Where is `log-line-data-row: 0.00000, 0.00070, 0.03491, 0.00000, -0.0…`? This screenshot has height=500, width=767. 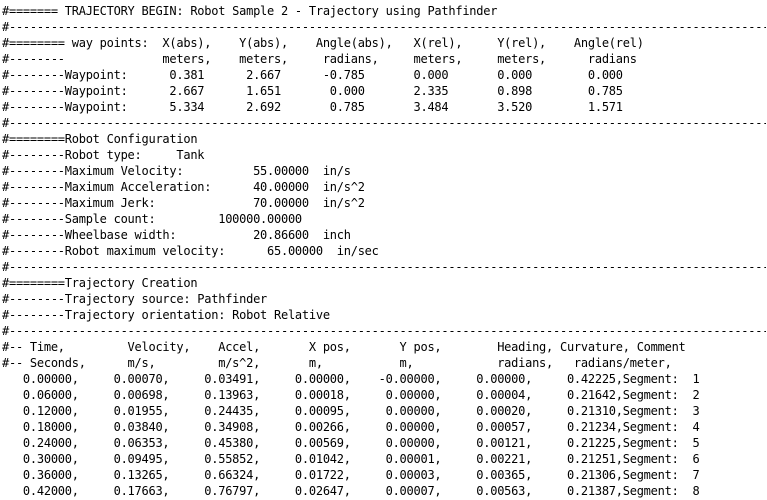
log-line-data-row: 0.00000, 0.00070, 0.03491, 0.00000, -0.0… is located at coordinates (351, 379).